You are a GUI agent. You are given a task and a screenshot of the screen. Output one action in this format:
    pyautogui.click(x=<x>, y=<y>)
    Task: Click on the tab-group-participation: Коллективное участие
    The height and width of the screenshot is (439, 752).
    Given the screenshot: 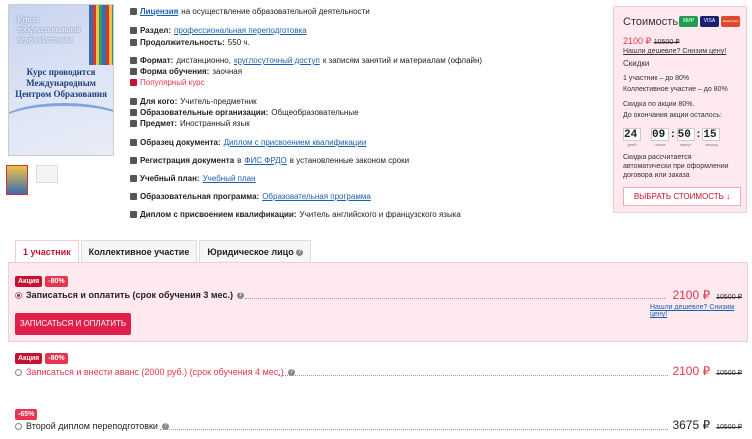 What is the action you would take?
    pyautogui.click(x=139, y=251)
    